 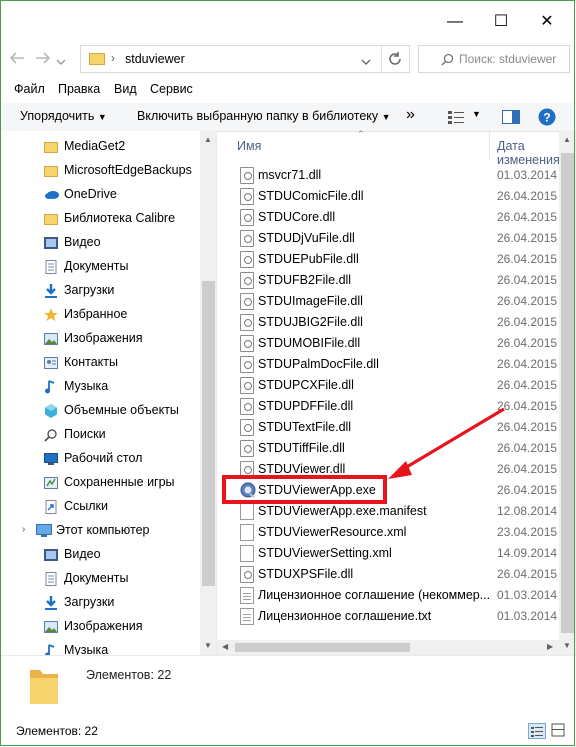 I want to click on file-row: STDUJBIG2File.dll 26.04.2015 23, so click(x=396, y=322).